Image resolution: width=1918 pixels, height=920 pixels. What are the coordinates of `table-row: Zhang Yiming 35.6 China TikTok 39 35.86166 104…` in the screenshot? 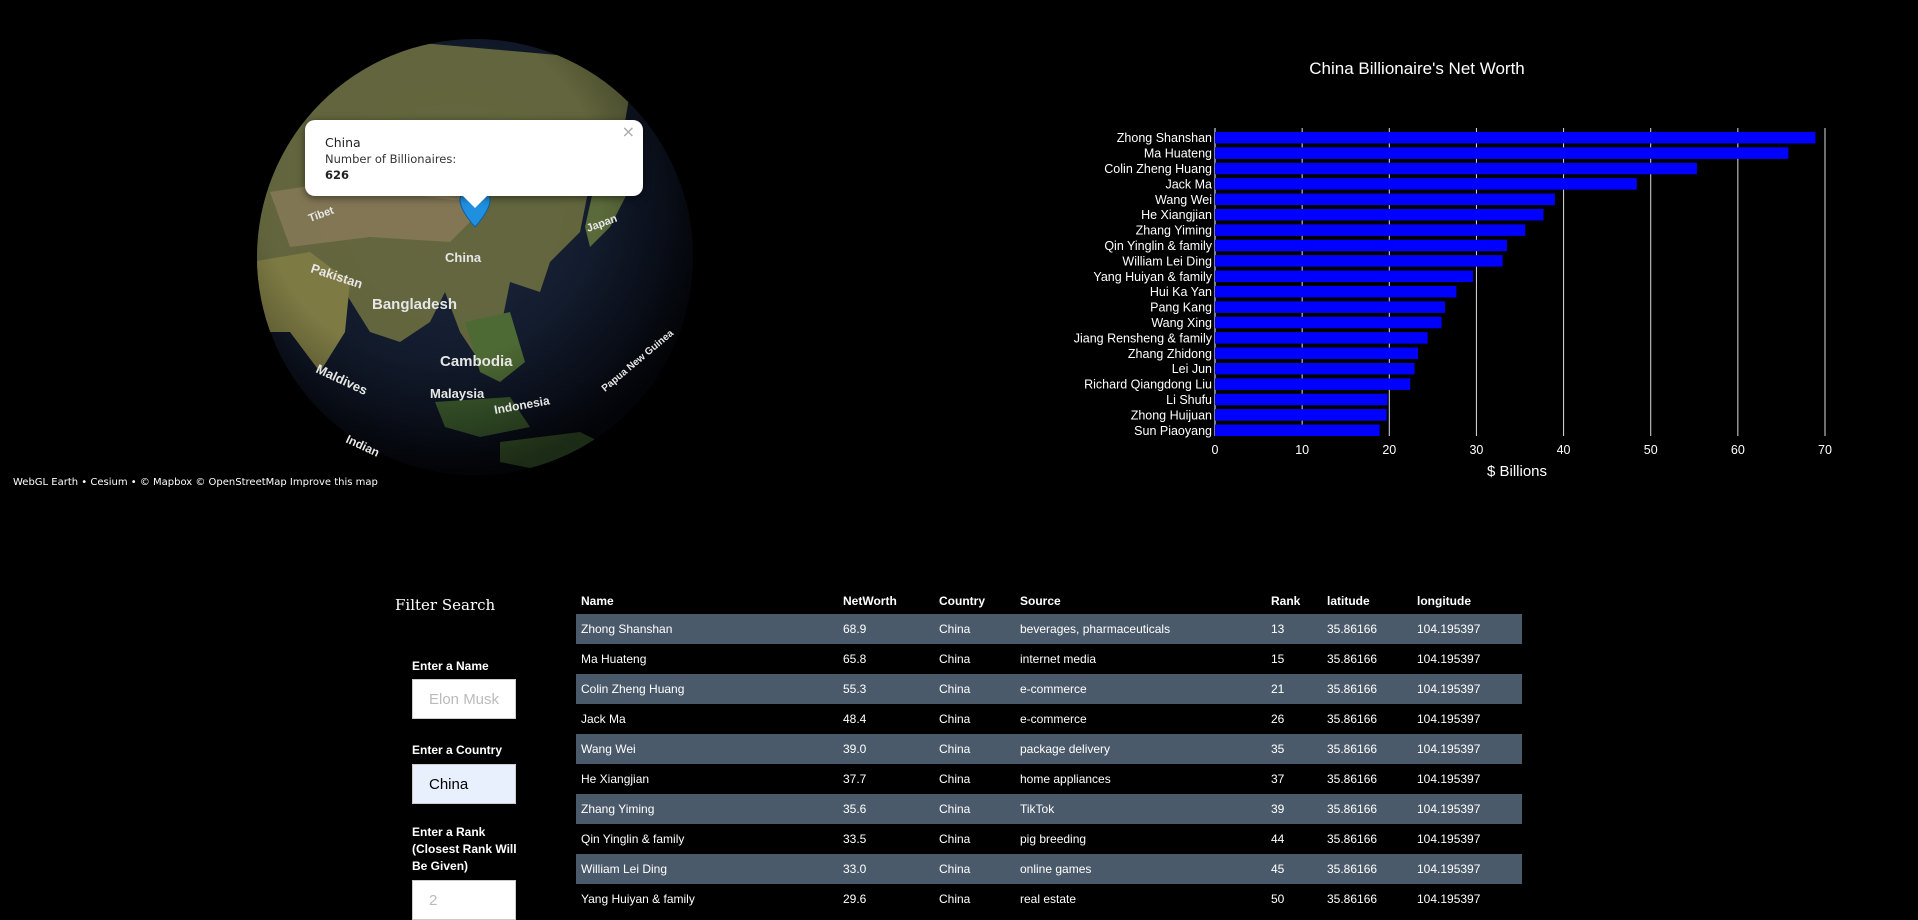 It's located at (1049, 809).